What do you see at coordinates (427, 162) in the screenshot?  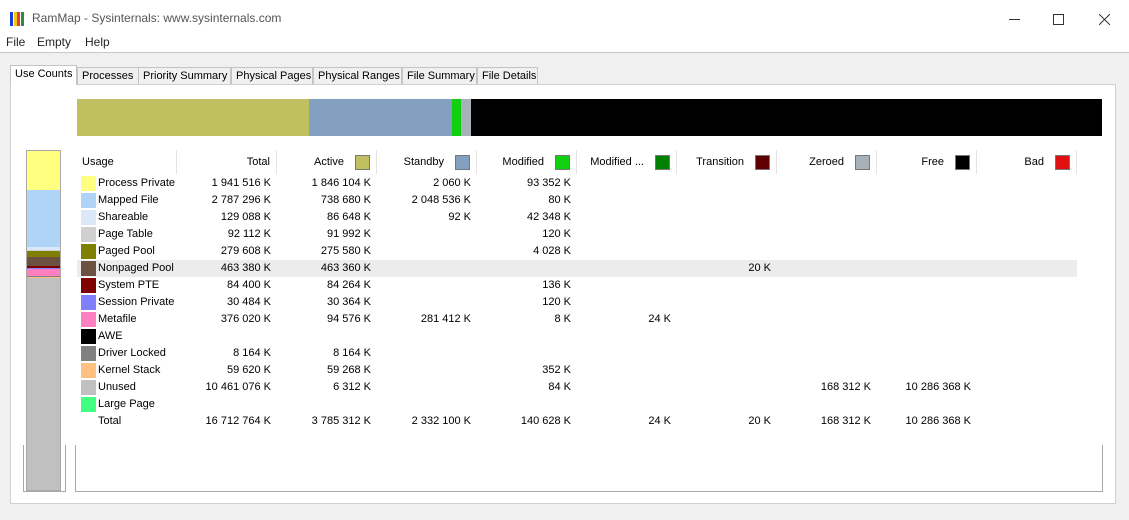 I see `column-header-standby: Standby` at bounding box center [427, 162].